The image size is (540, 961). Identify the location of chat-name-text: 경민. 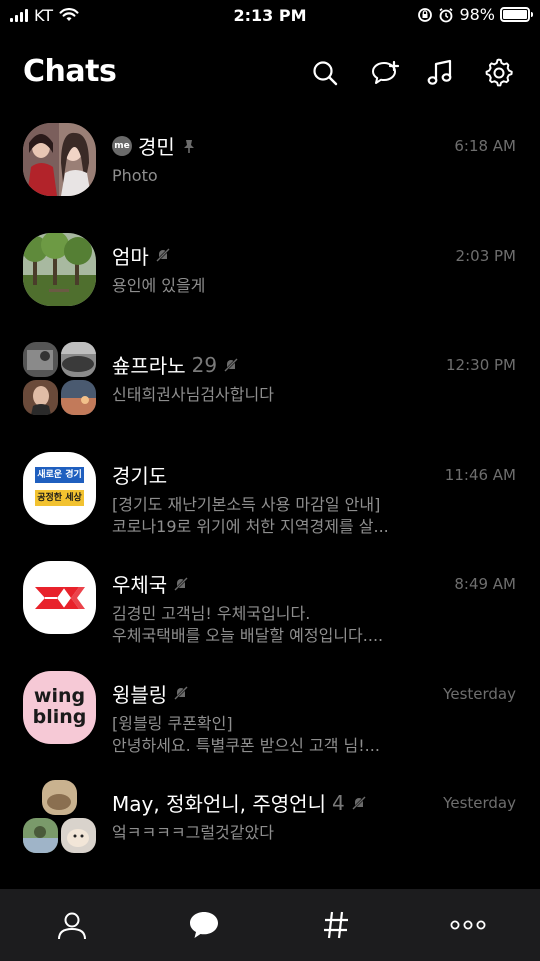
(156, 147).